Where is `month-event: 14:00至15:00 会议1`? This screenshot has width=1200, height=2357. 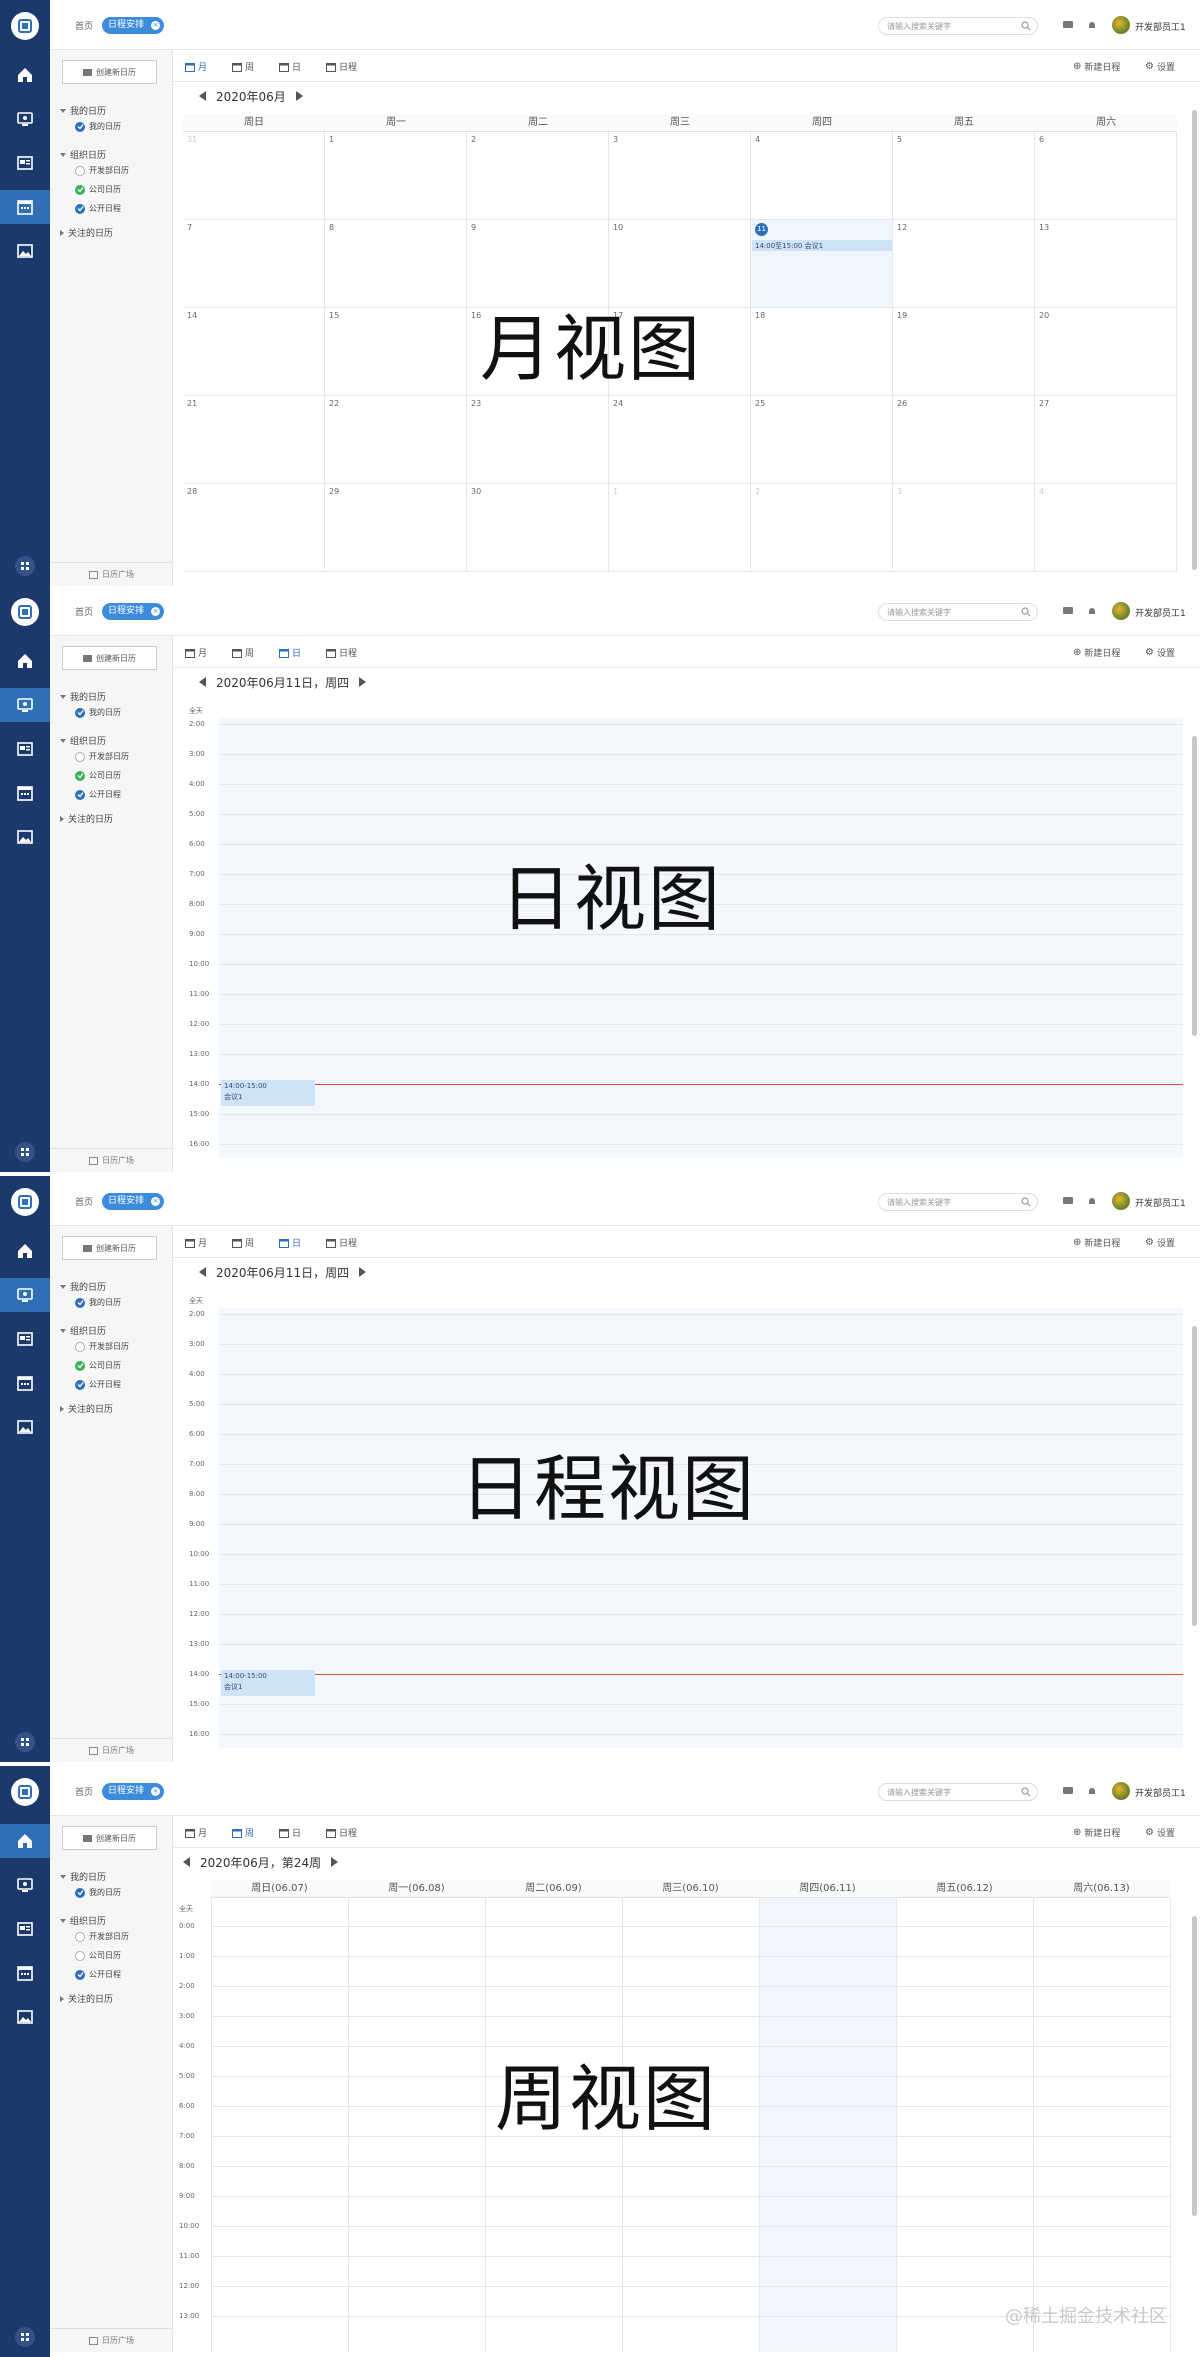 month-event: 14:00至15:00 会议1 is located at coordinates (822, 245).